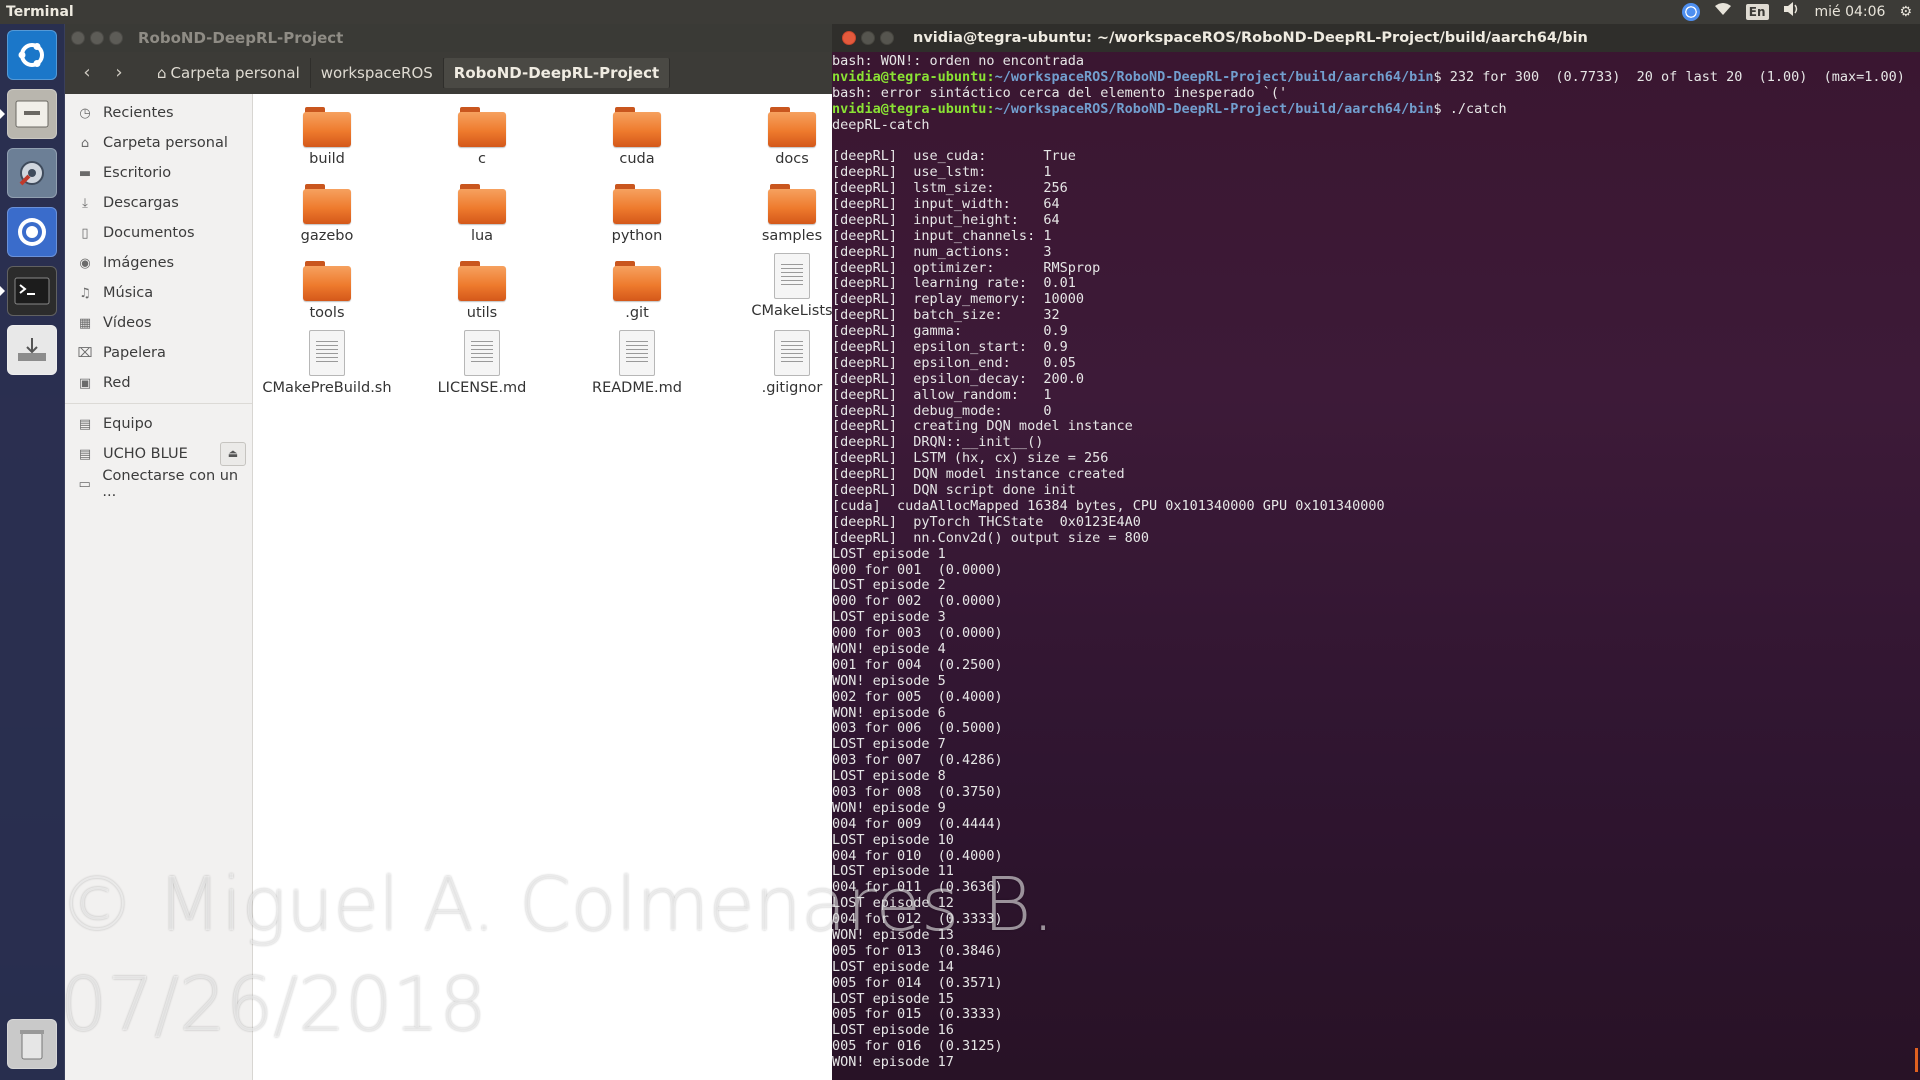 The height and width of the screenshot is (1080, 1920). What do you see at coordinates (158, 143) in the screenshot?
I see `sidebar-item-carpeta-personal: ⌂ Carpeta personal` at bounding box center [158, 143].